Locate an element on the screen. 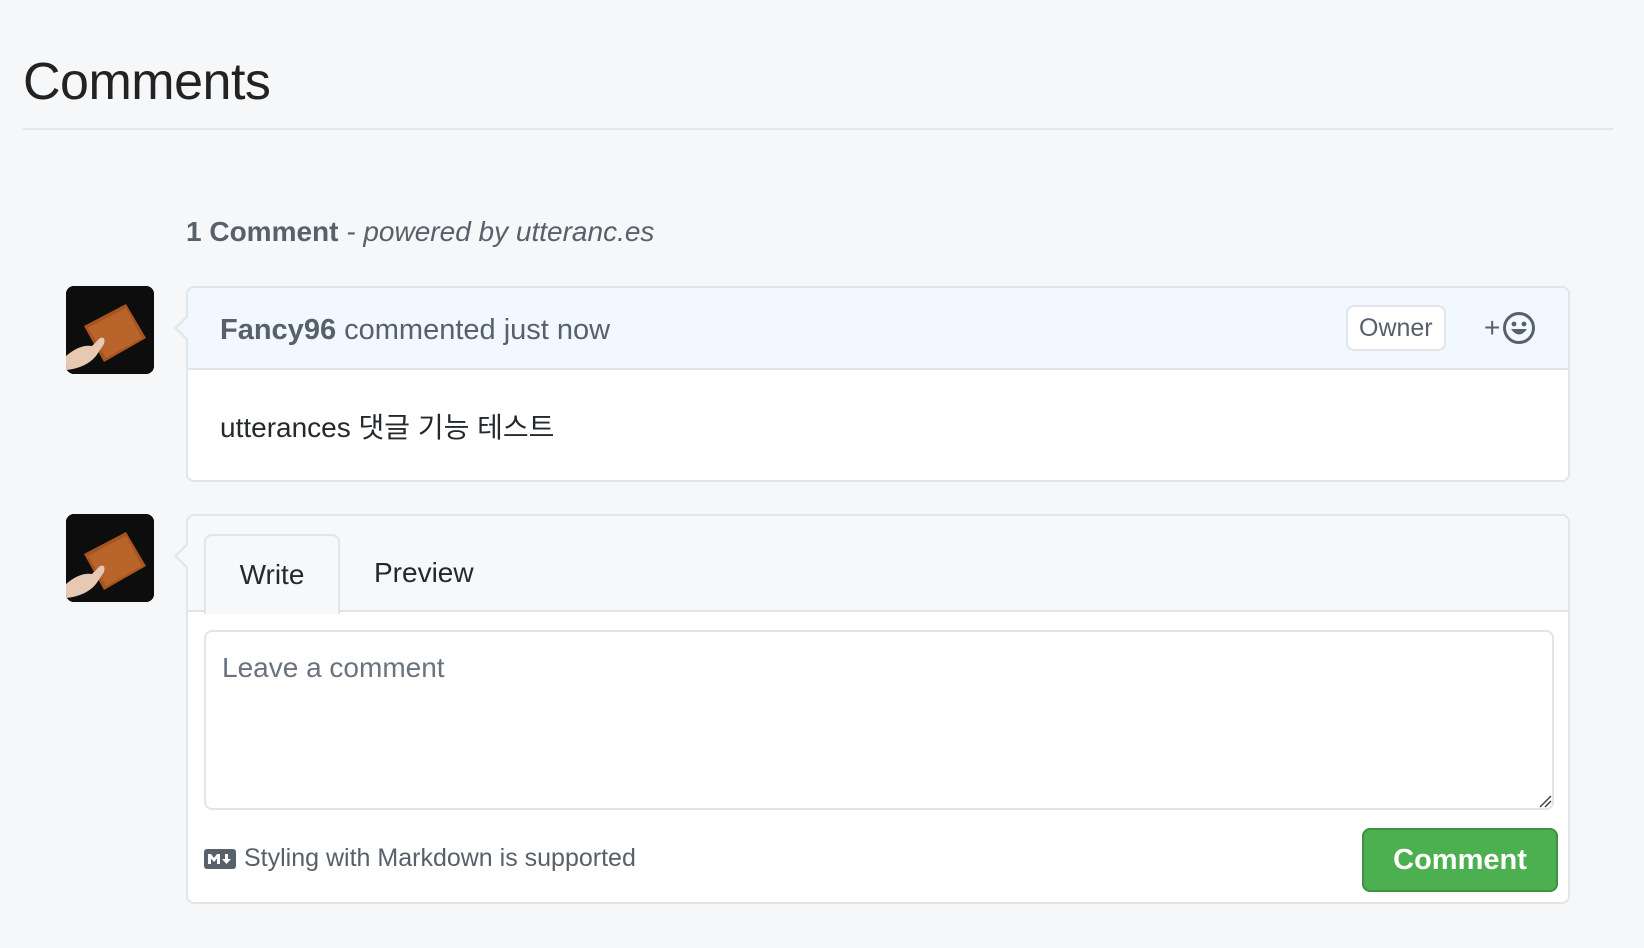 The height and width of the screenshot is (948, 1644). plus-icon: + is located at coordinates (1492, 327).